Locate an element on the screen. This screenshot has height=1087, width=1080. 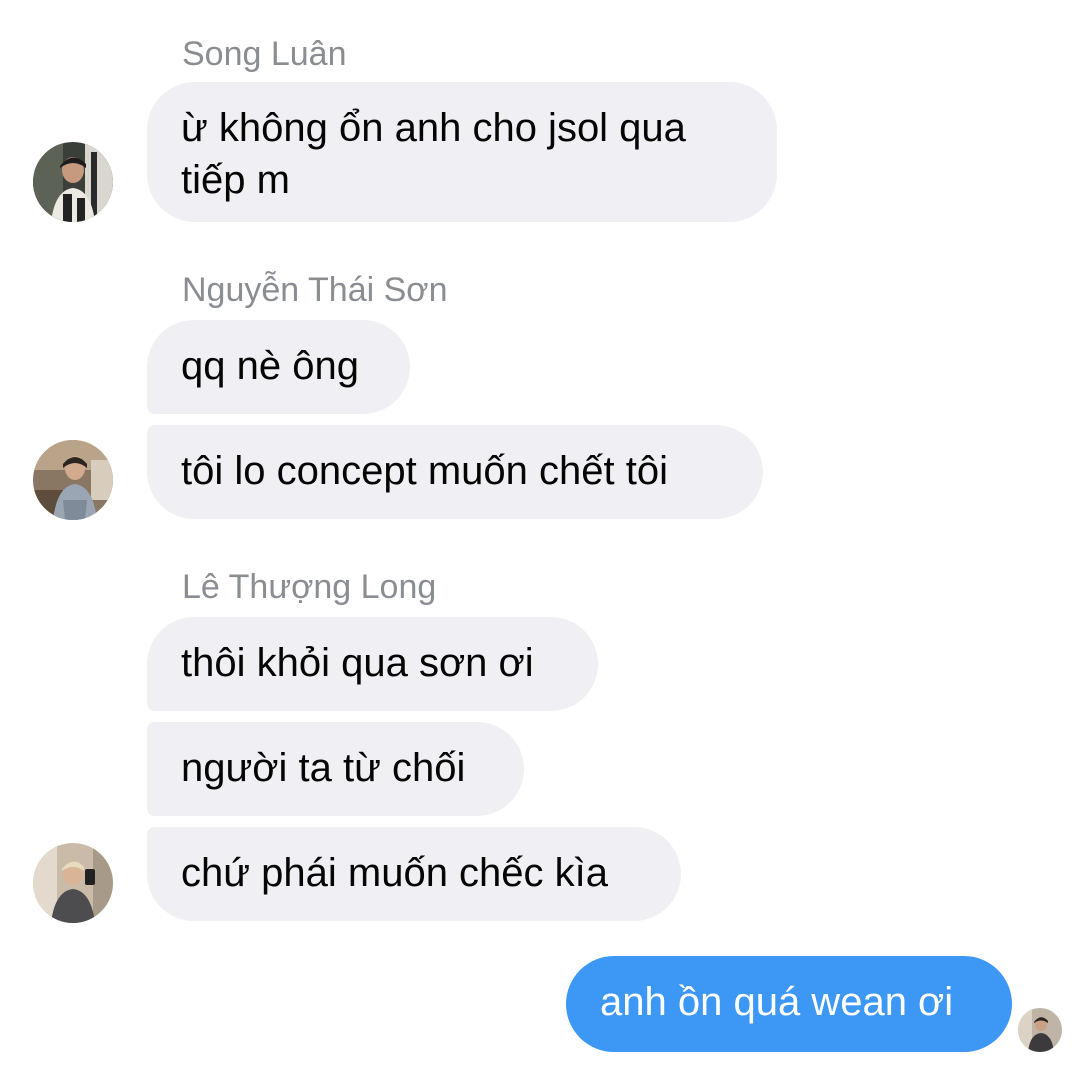
avatar-le-thuong-long is located at coordinates (73, 883).